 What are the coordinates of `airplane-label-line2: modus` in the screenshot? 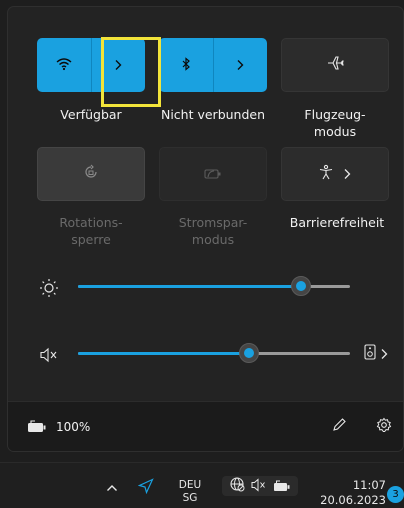 It's located at (335, 131).